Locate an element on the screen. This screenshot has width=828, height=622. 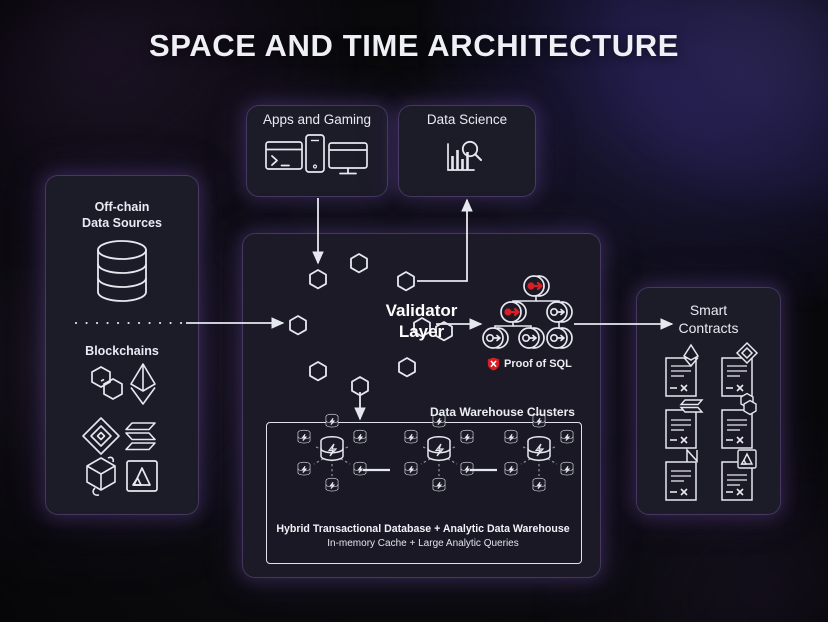
validator-layer-label: Validator Layer is located at coordinates (421, 321).